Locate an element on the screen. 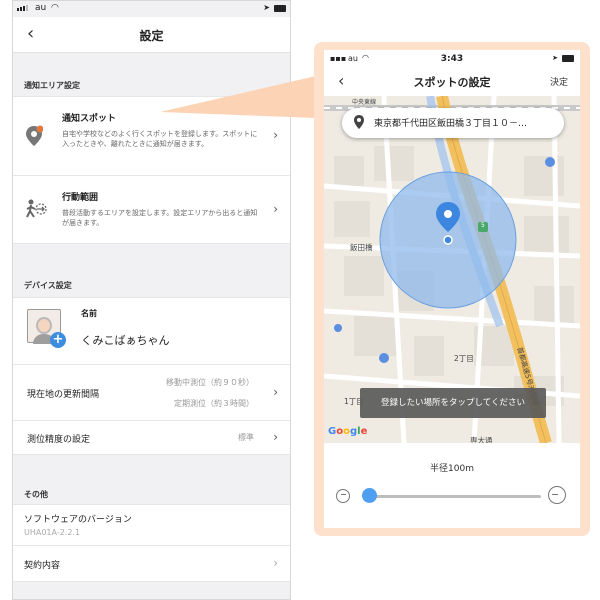 The image size is (600, 600). section-header-other: その他 is located at coordinates (36, 494).